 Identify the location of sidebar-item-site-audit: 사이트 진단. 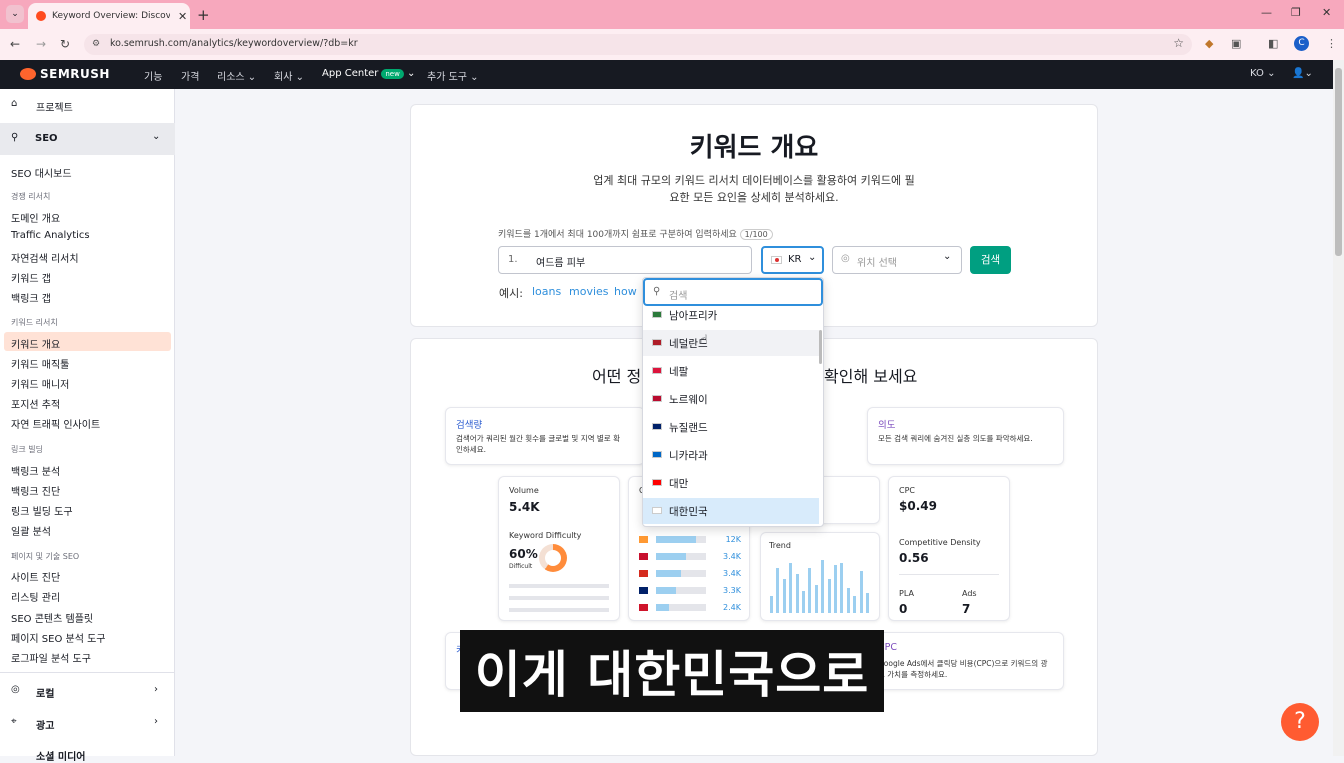
(35, 576).